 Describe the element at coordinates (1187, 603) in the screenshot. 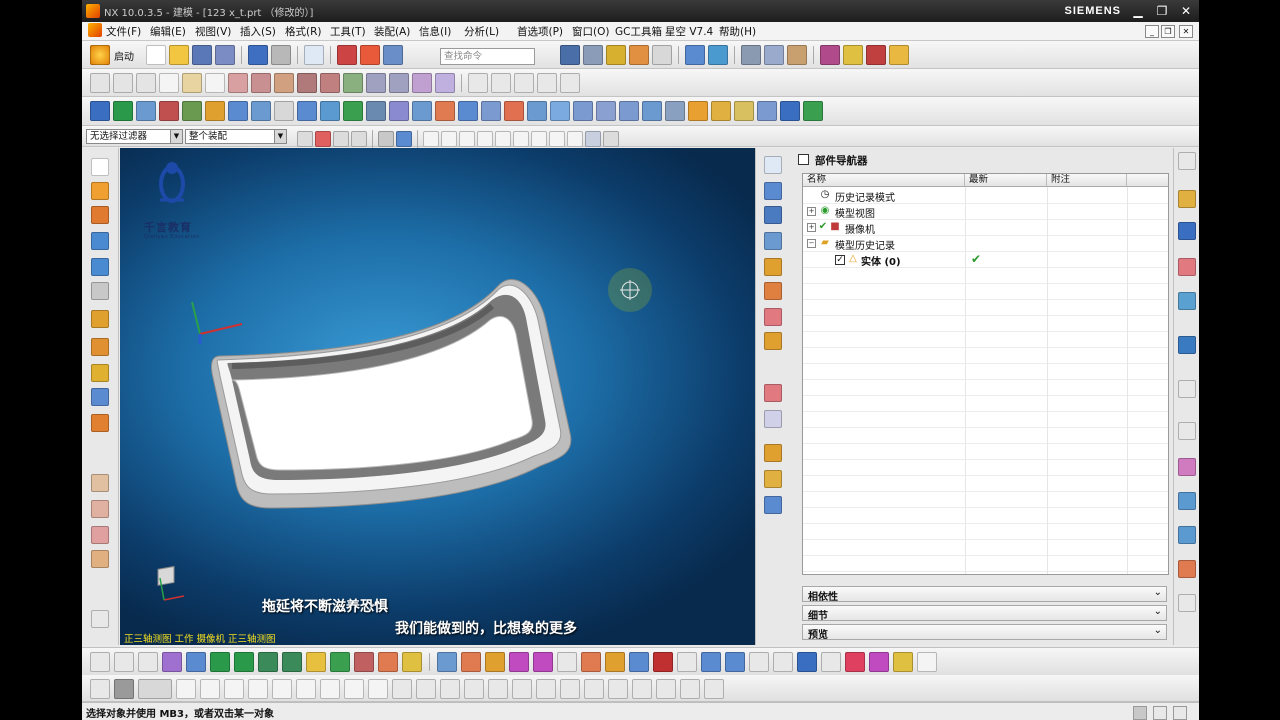

I see `palette-icon` at that location.